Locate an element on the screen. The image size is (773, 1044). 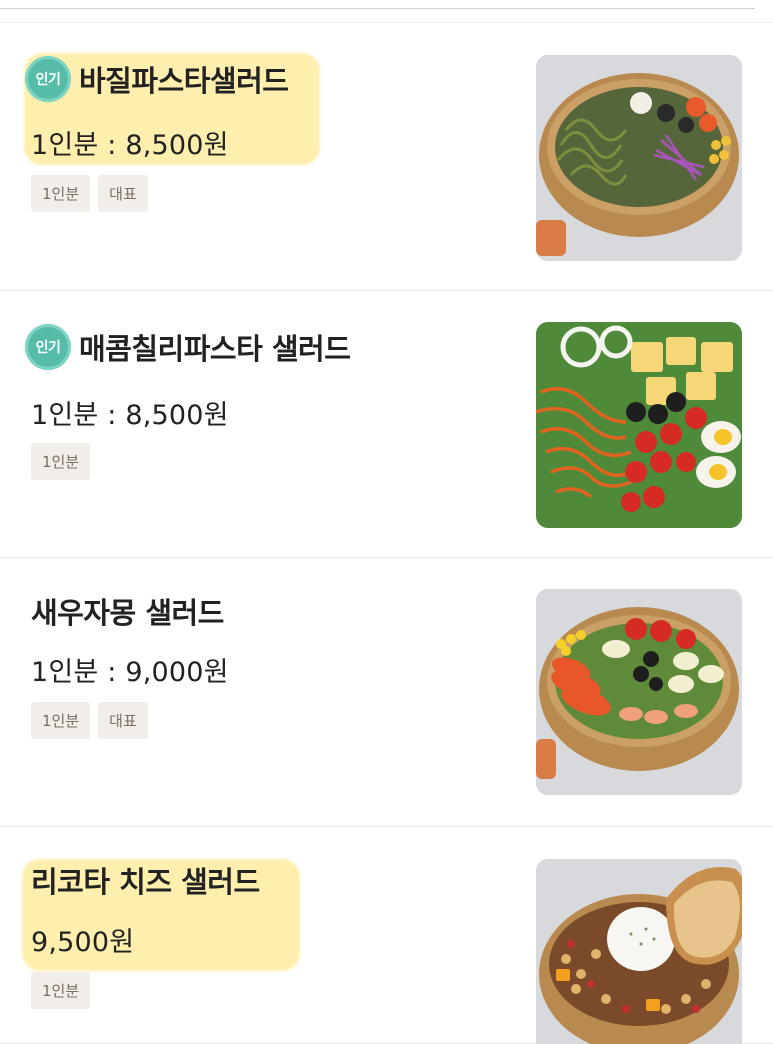
menu-item-title-row: 리코타 치즈 샐러드 is located at coordinates (142, 880).